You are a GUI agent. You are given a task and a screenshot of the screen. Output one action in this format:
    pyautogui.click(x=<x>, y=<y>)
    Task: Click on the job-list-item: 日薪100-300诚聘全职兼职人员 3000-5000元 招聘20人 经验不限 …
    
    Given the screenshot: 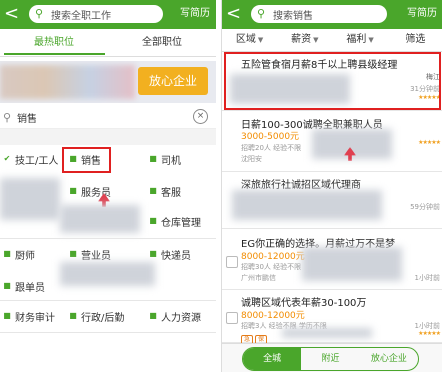 What is the action you would take?
    pyautogui.click(x=332, y=141)
    